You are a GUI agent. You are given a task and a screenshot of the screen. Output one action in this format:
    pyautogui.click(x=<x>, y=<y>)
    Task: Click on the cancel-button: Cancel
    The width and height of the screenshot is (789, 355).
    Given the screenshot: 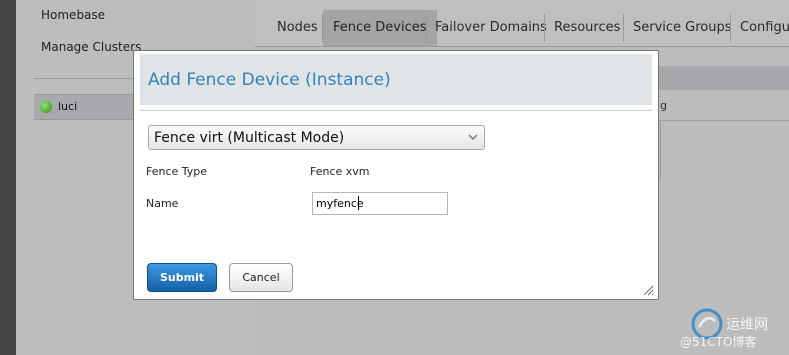 What is the action you would take?
    pyautogui.click(x=261, y=277)
    